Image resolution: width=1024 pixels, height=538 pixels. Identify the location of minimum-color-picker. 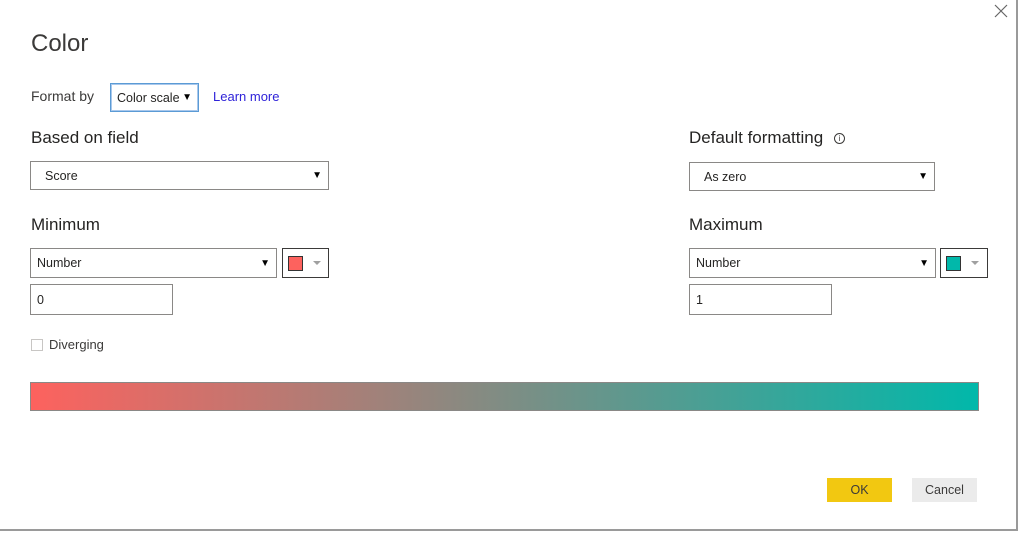
(305, 263).